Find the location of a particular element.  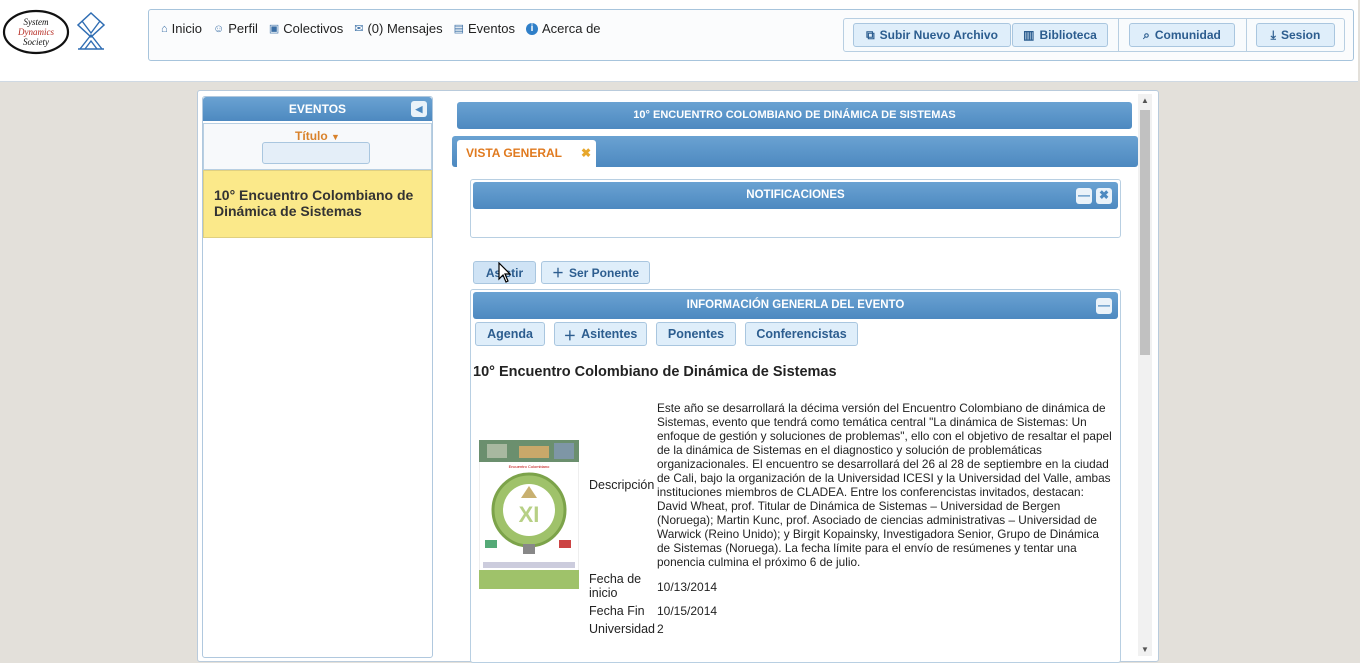

lecturers-label: Conferencistas is located at coordinates (801, 334).